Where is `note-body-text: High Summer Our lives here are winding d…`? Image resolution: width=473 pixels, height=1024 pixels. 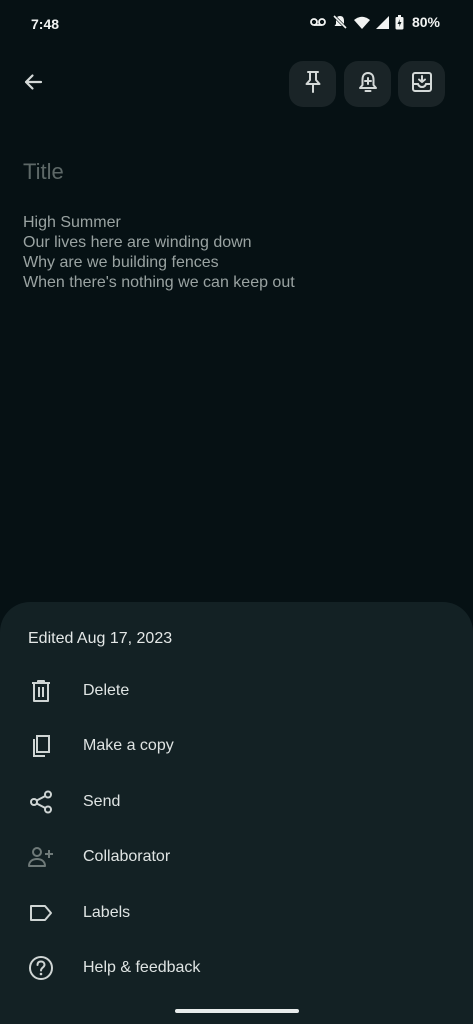 note-body-text: High Summer Our lives here are winding d… is located at coordinates (159, 253).